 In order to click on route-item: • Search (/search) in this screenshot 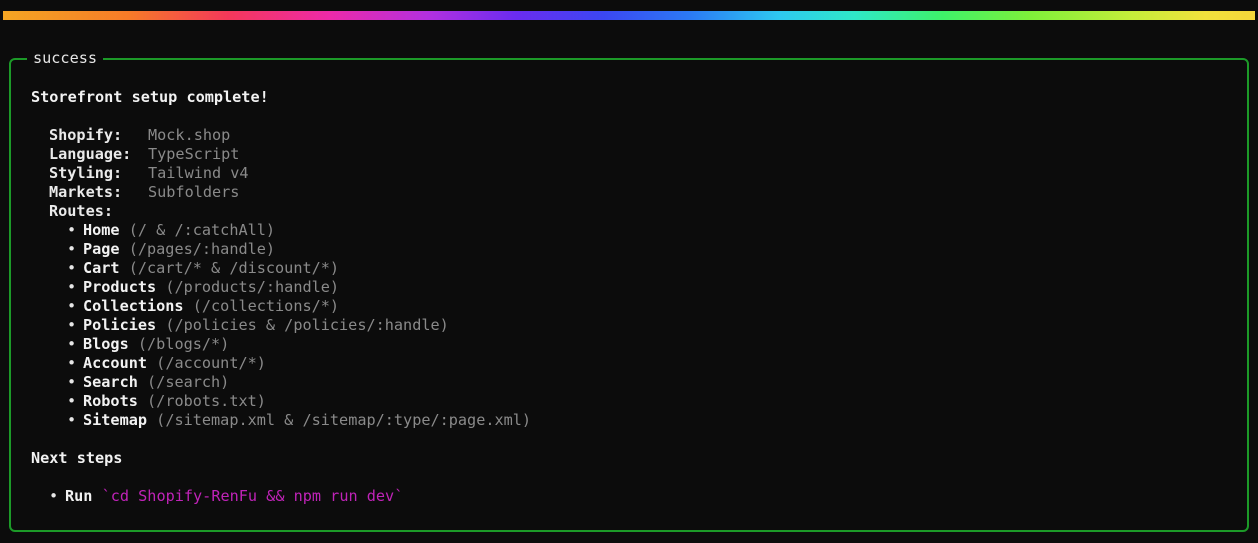, I will do `click(148, 382)`.